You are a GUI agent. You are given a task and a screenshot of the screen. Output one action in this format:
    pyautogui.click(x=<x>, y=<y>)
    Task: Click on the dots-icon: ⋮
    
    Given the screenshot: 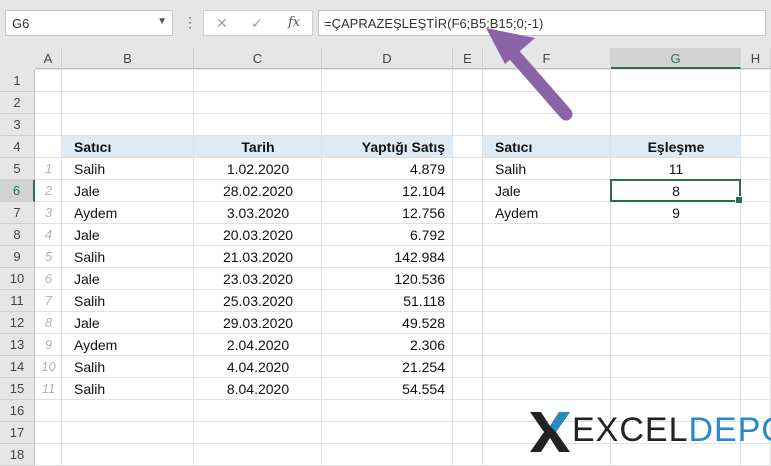 What is the action you would take?
    pyautogui.click(x=190, y=22)
    